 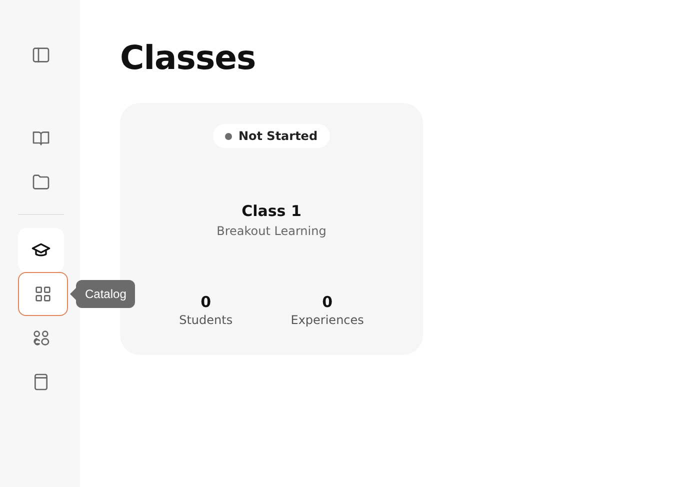 What do you see at coordinates (41, 338) in the screenshot?
I see `people-icon` at bounding box center [41, 338].